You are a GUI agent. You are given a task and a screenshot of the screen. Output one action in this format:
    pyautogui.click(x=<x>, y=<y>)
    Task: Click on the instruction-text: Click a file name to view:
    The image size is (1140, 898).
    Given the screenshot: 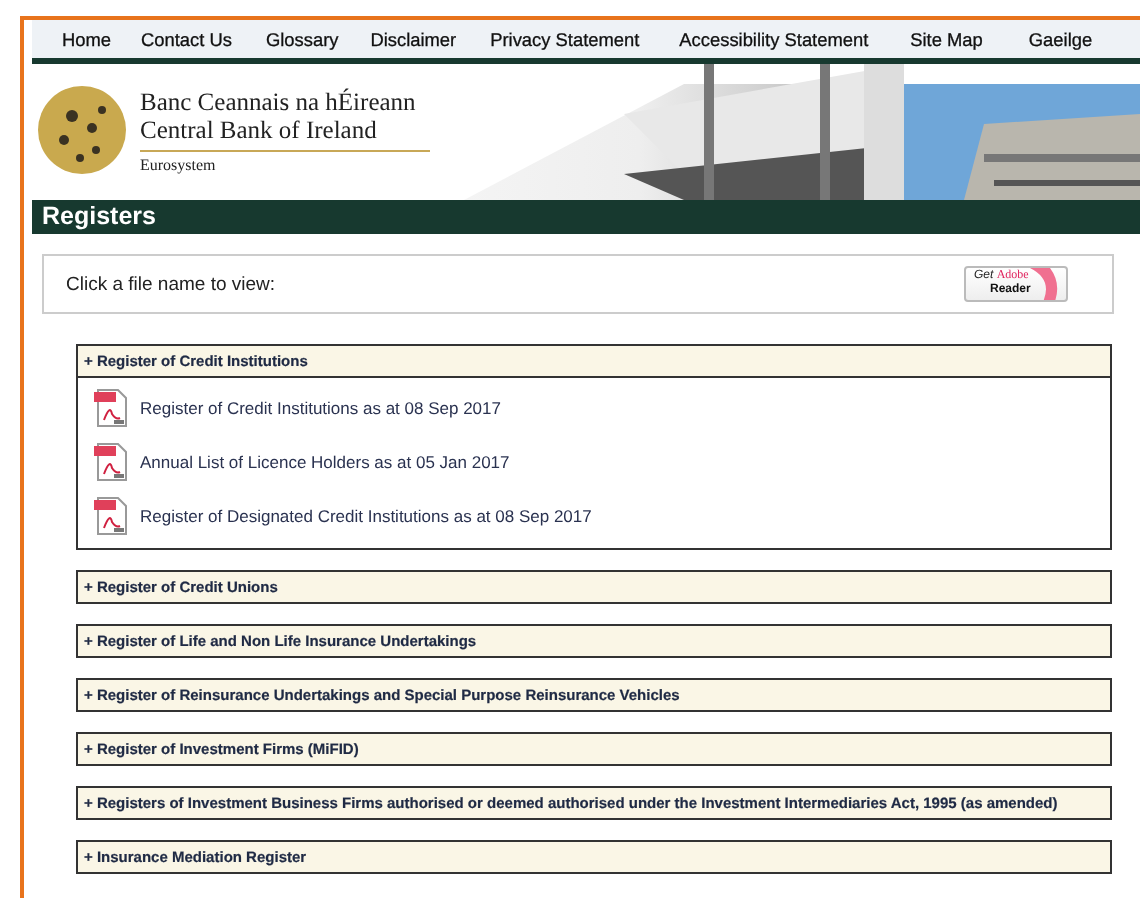 What is the action you would take?
    pyautogui.click(x=171, y=284)
    